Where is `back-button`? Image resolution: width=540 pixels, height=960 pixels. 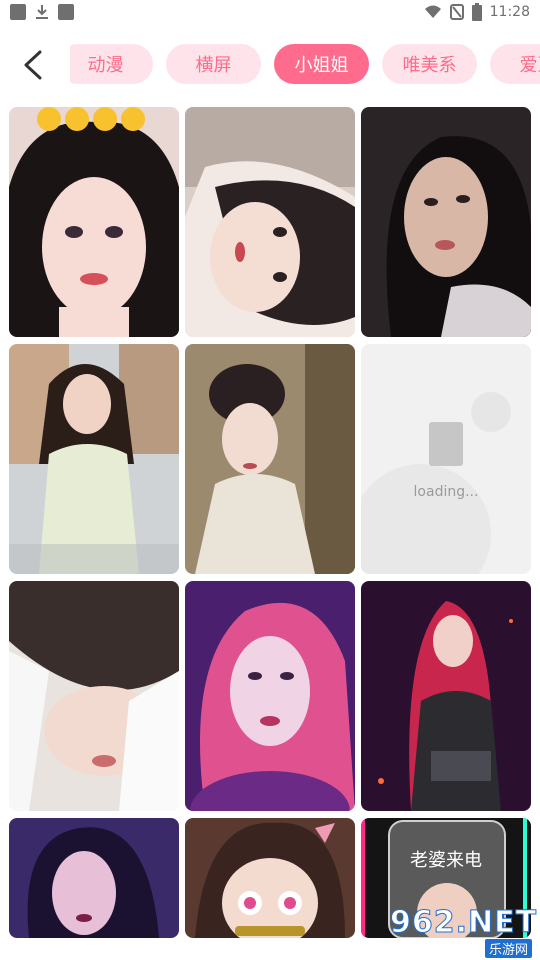
back-button is located at coordinates (33, 65).